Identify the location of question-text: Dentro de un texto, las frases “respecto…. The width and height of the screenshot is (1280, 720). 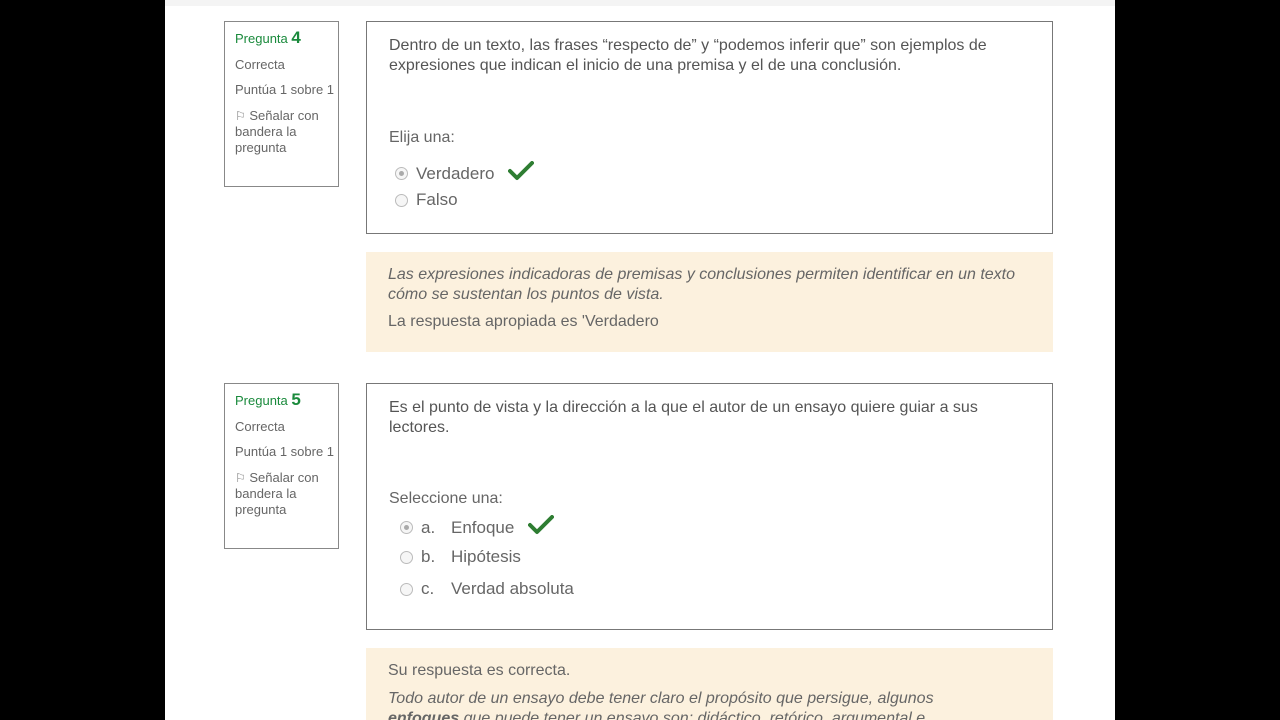
(688, 55).